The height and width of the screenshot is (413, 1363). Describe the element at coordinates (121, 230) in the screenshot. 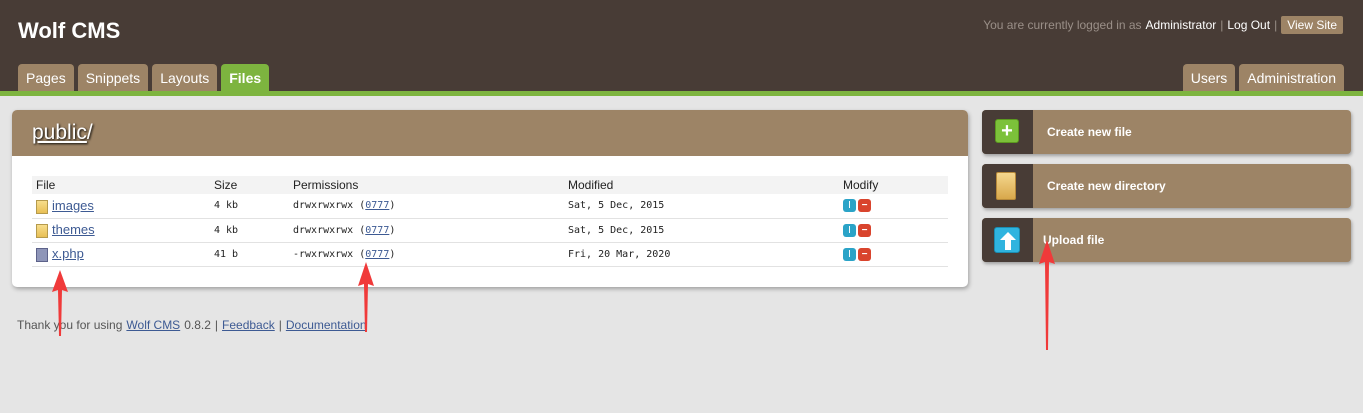

I see `file-name-cell: themes` at that location.